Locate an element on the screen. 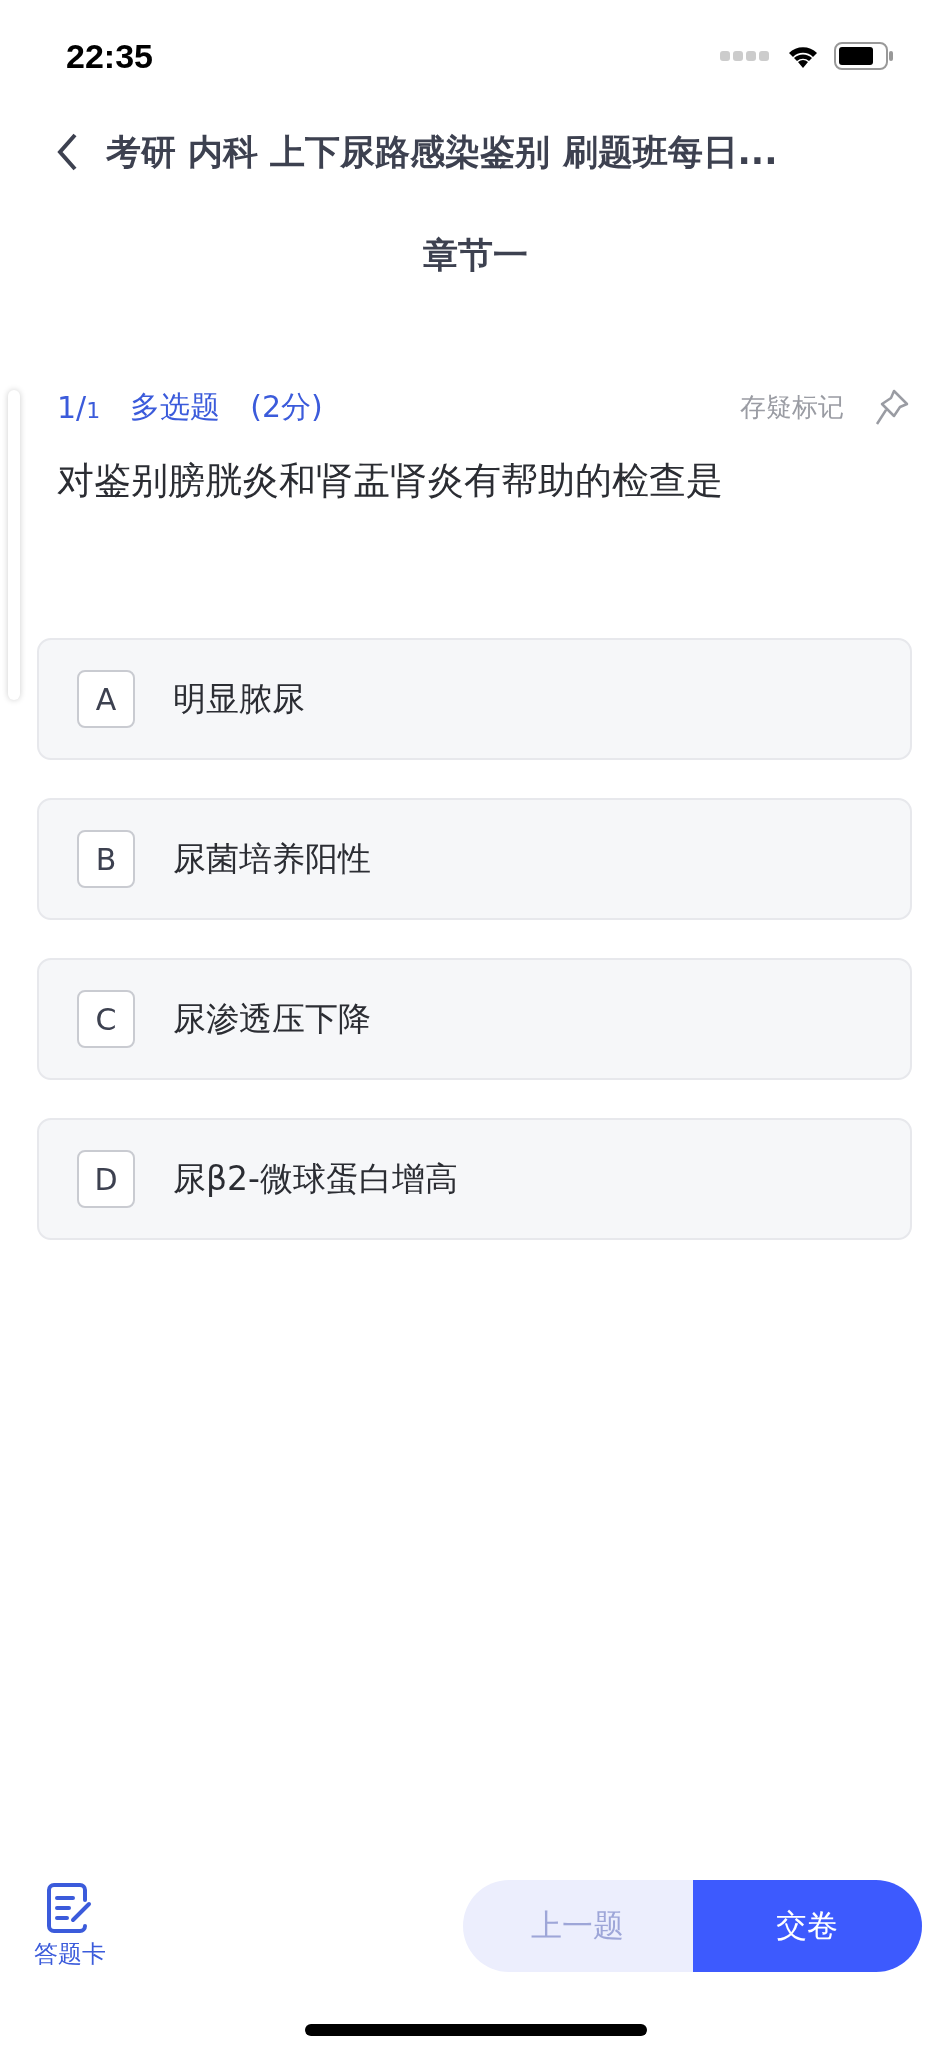 This screenshot has height=2057, width=950. question-text: 对鉴别膀胱炎和肾盂肾炎有帮助的检查是 is located at coordinates (390, 481).